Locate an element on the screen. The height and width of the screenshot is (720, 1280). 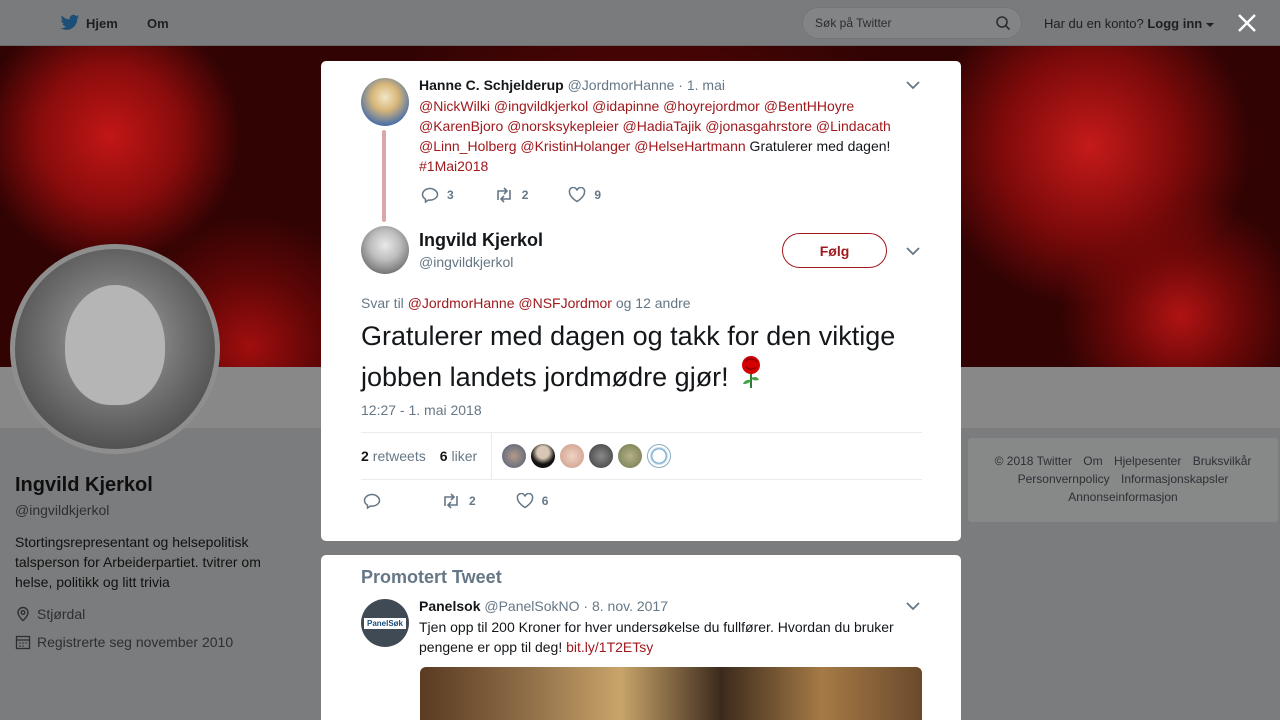
promoted-date: · 8. nov. 2017 is located at coordinates (625, 606).